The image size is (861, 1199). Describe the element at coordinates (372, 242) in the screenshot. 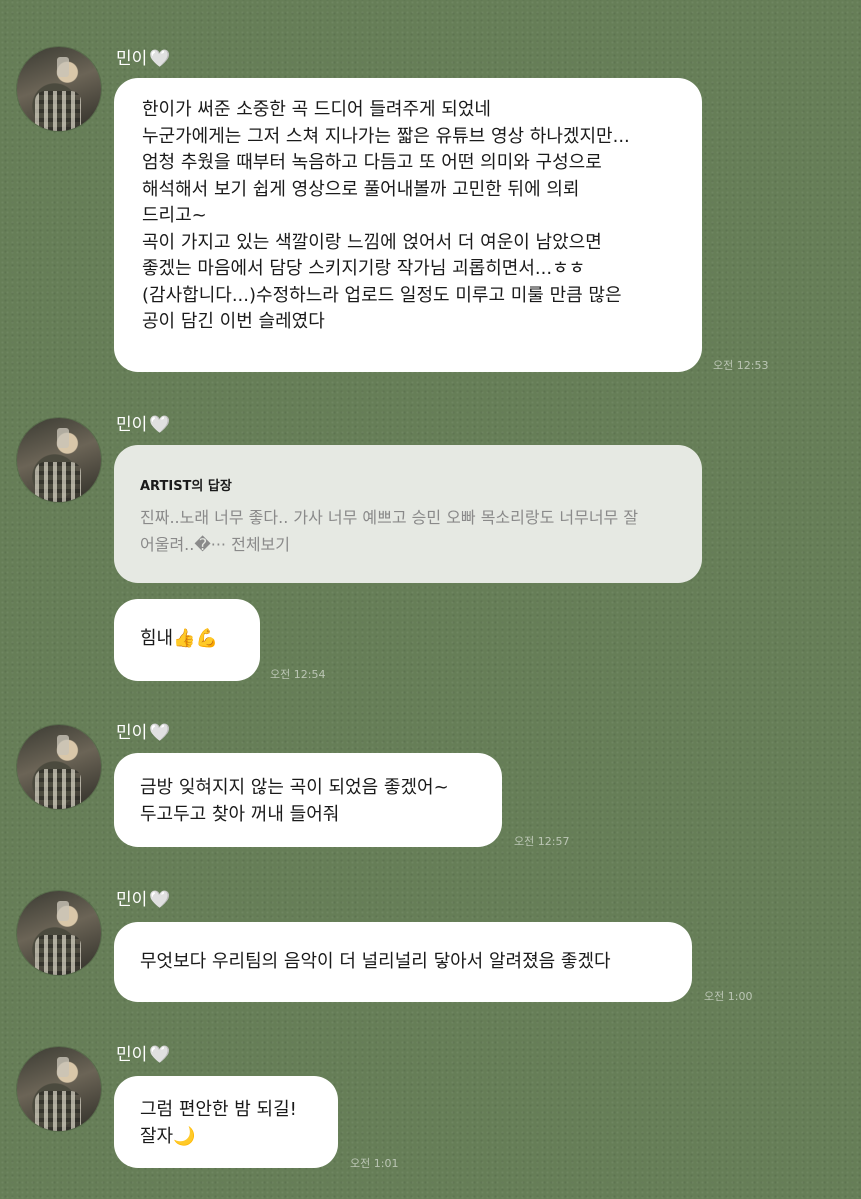

I see `message-line: 곡이 가지고 있는 색깔이랑 느낌에 얹어서 더 여운이 남았으면` at that location.